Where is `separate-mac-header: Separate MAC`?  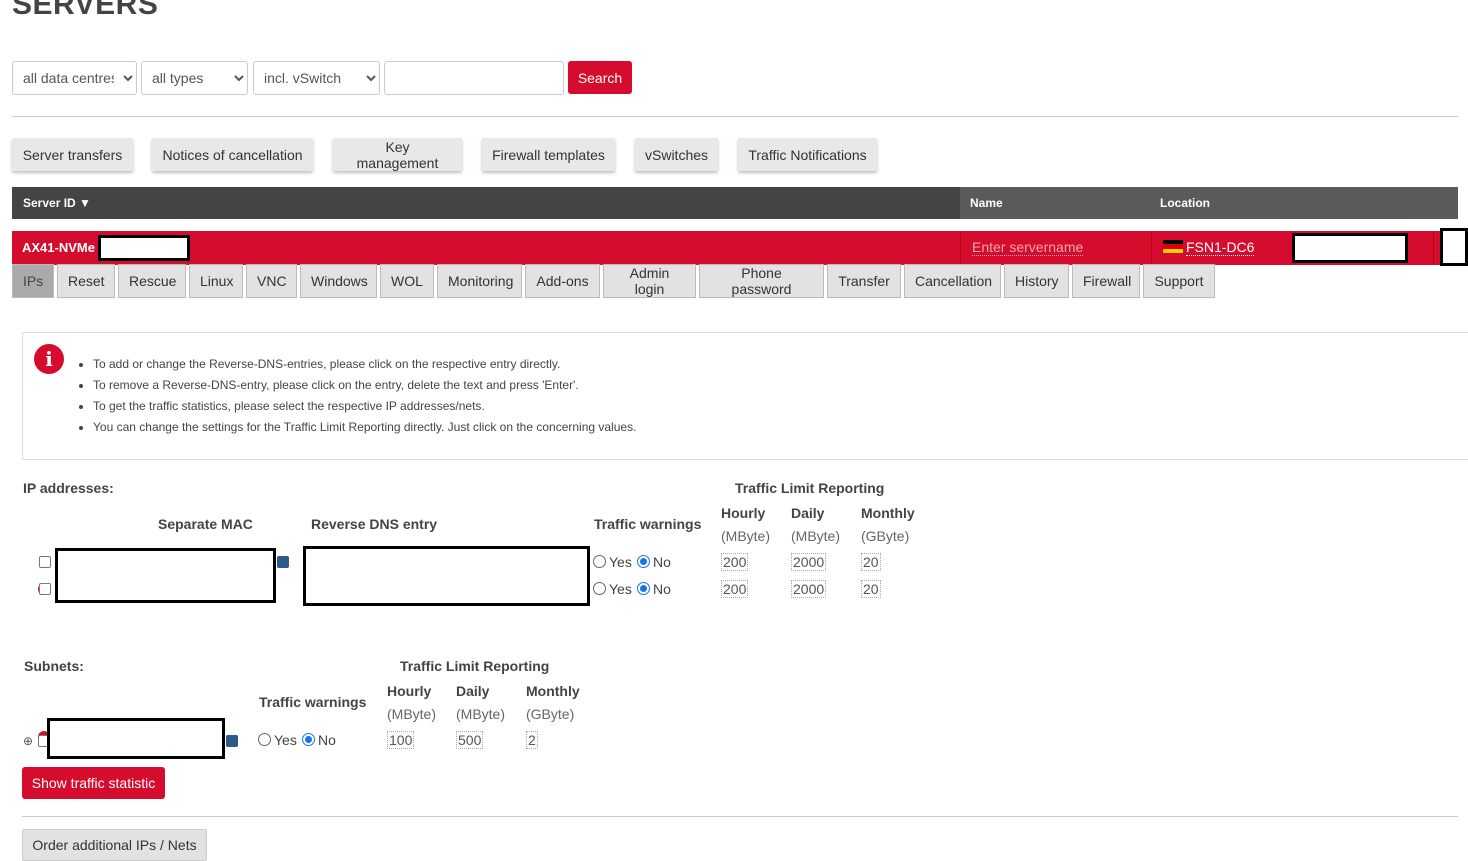 separate-mac-header: Separate MAC is located at coordinates (205, 524).